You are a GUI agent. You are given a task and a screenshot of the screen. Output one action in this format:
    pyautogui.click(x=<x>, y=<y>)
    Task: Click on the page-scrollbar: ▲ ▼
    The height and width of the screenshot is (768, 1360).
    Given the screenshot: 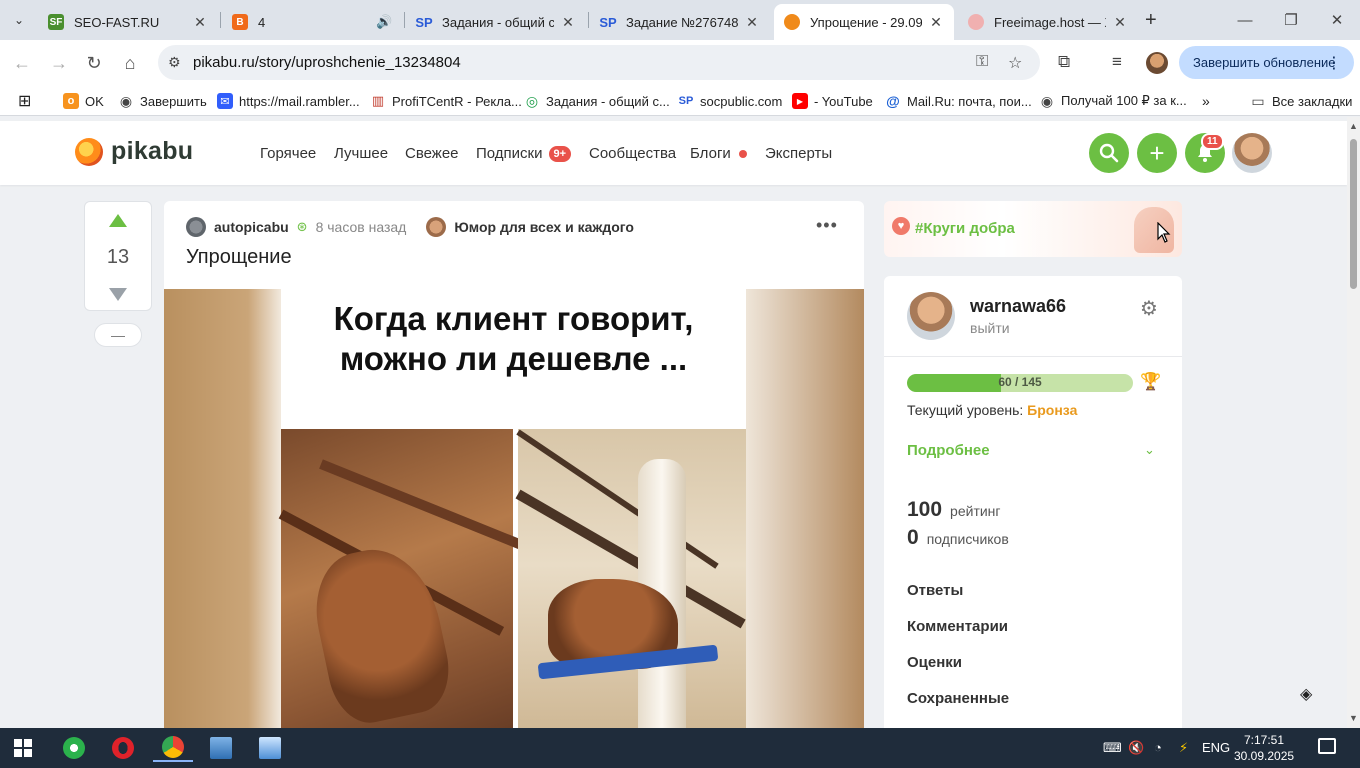 What is the action you would take?
    pyautogui.click(x=1353, y=422)
    